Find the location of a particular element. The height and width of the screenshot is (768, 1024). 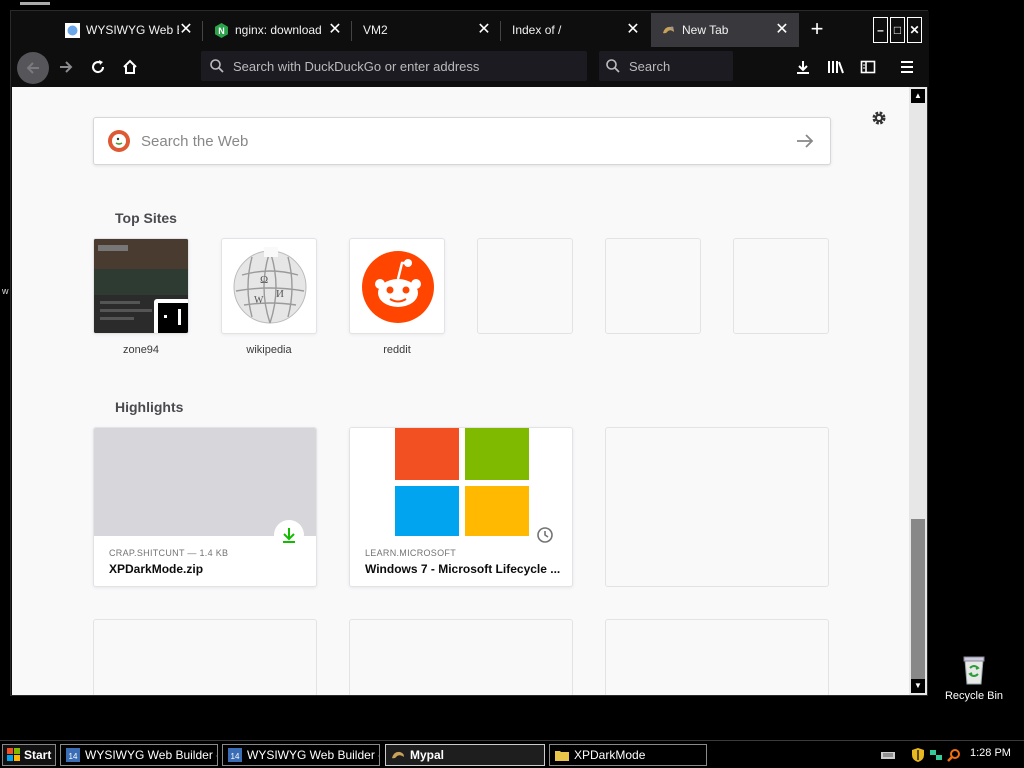

security-shield-icon is located at coordinates (918, 755).